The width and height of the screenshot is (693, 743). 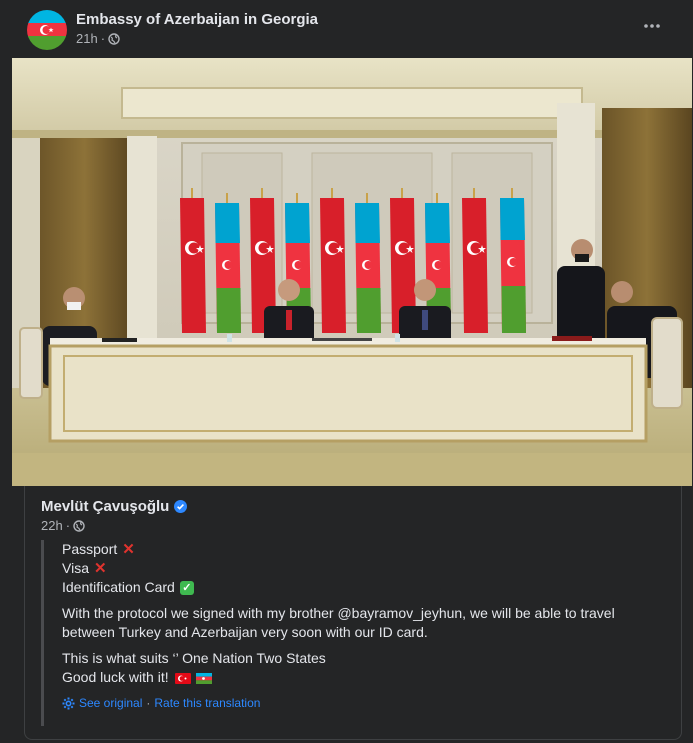 What do you see at coordinates (366, 587) in the screenshot?
I see `id-card-line: Identification Card ✓` at bounding box center [366, 587].